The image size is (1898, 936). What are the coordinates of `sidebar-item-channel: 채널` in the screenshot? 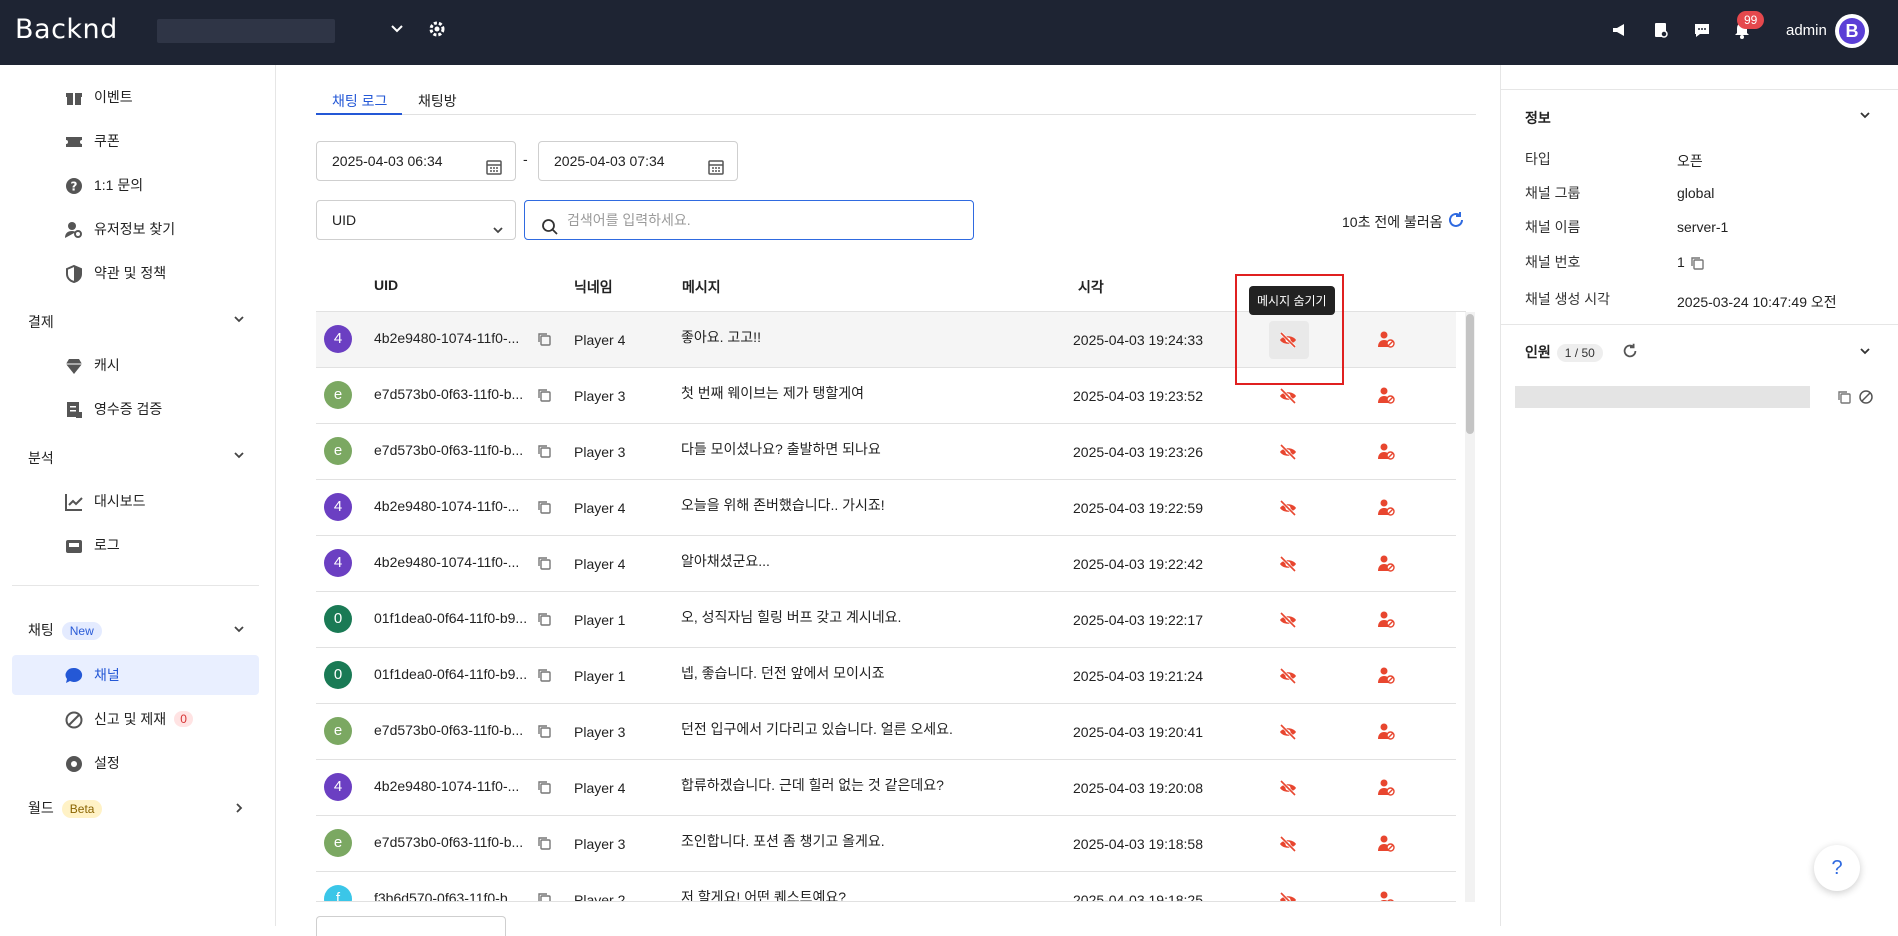 It's located at (135, 675).